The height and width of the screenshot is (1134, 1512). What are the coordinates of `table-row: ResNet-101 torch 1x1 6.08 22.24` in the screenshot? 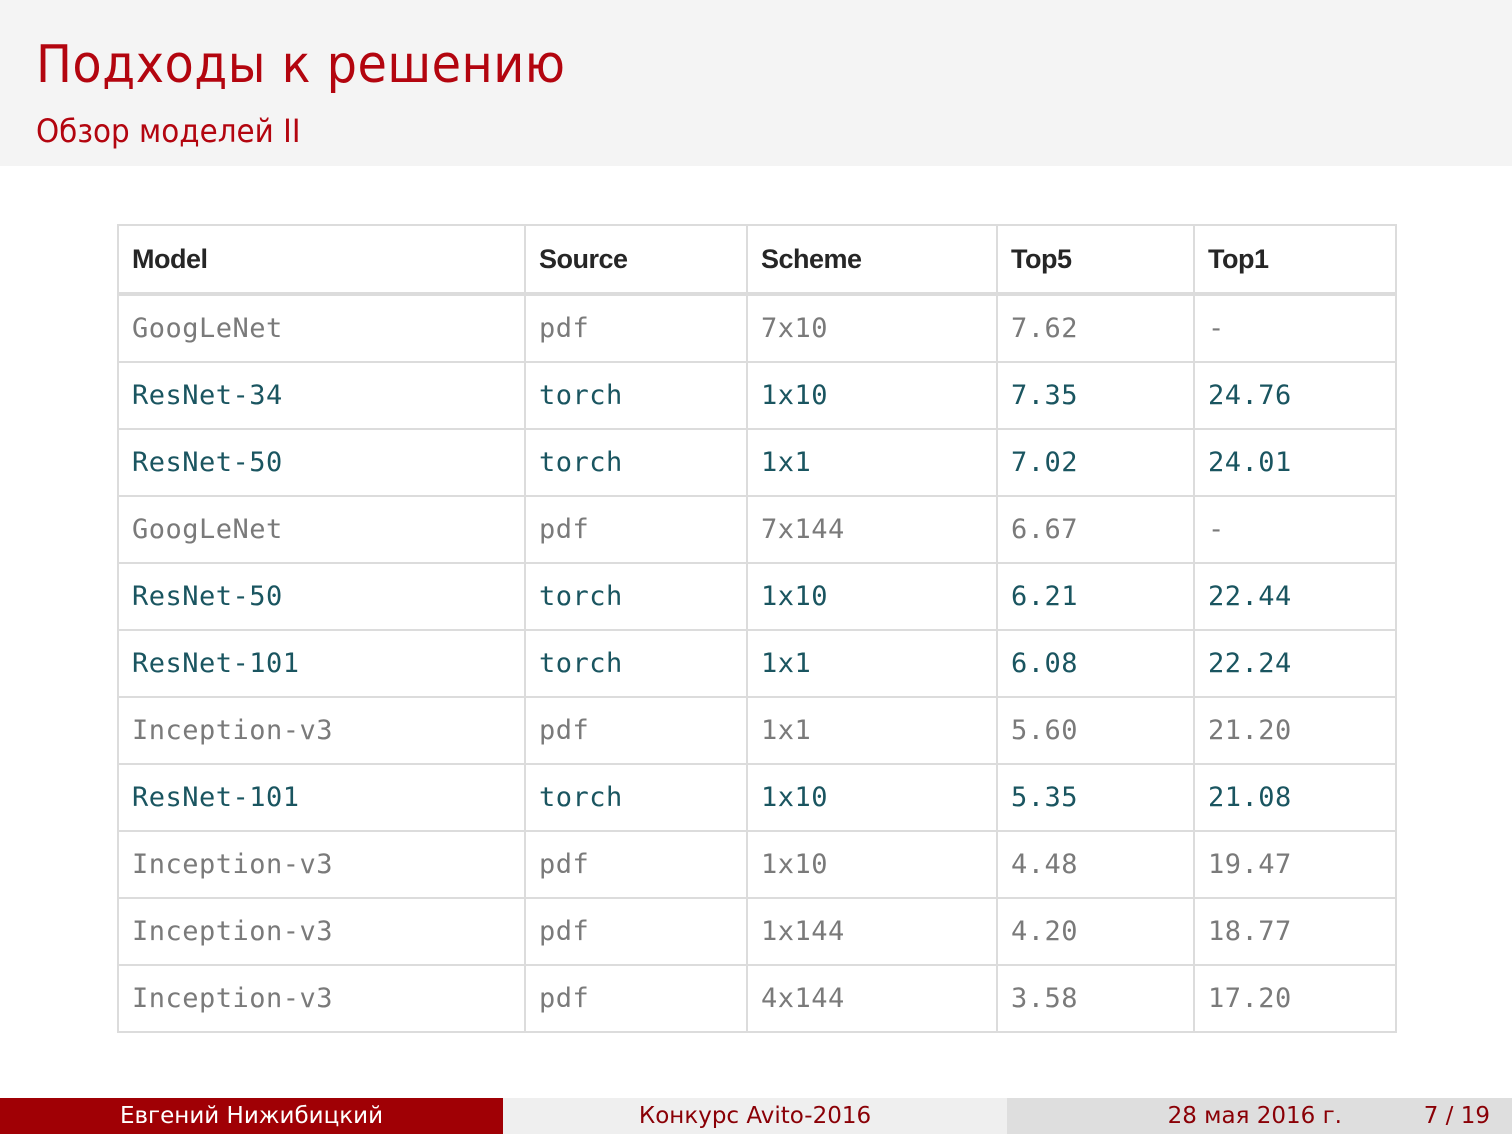 It's located at (757, 663).